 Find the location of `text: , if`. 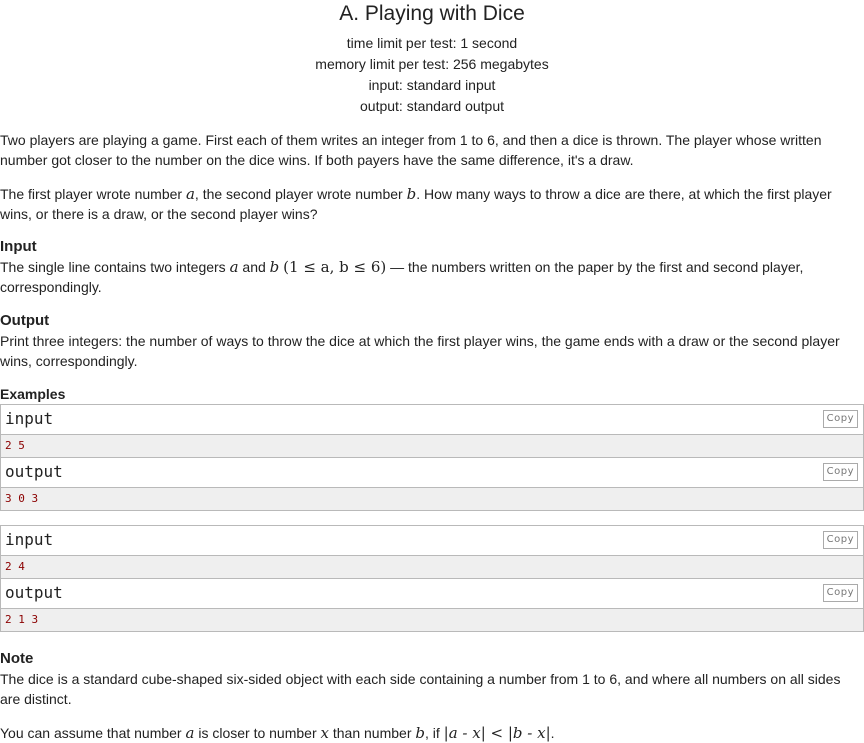

text: , if is located at coordinates (434, 733).